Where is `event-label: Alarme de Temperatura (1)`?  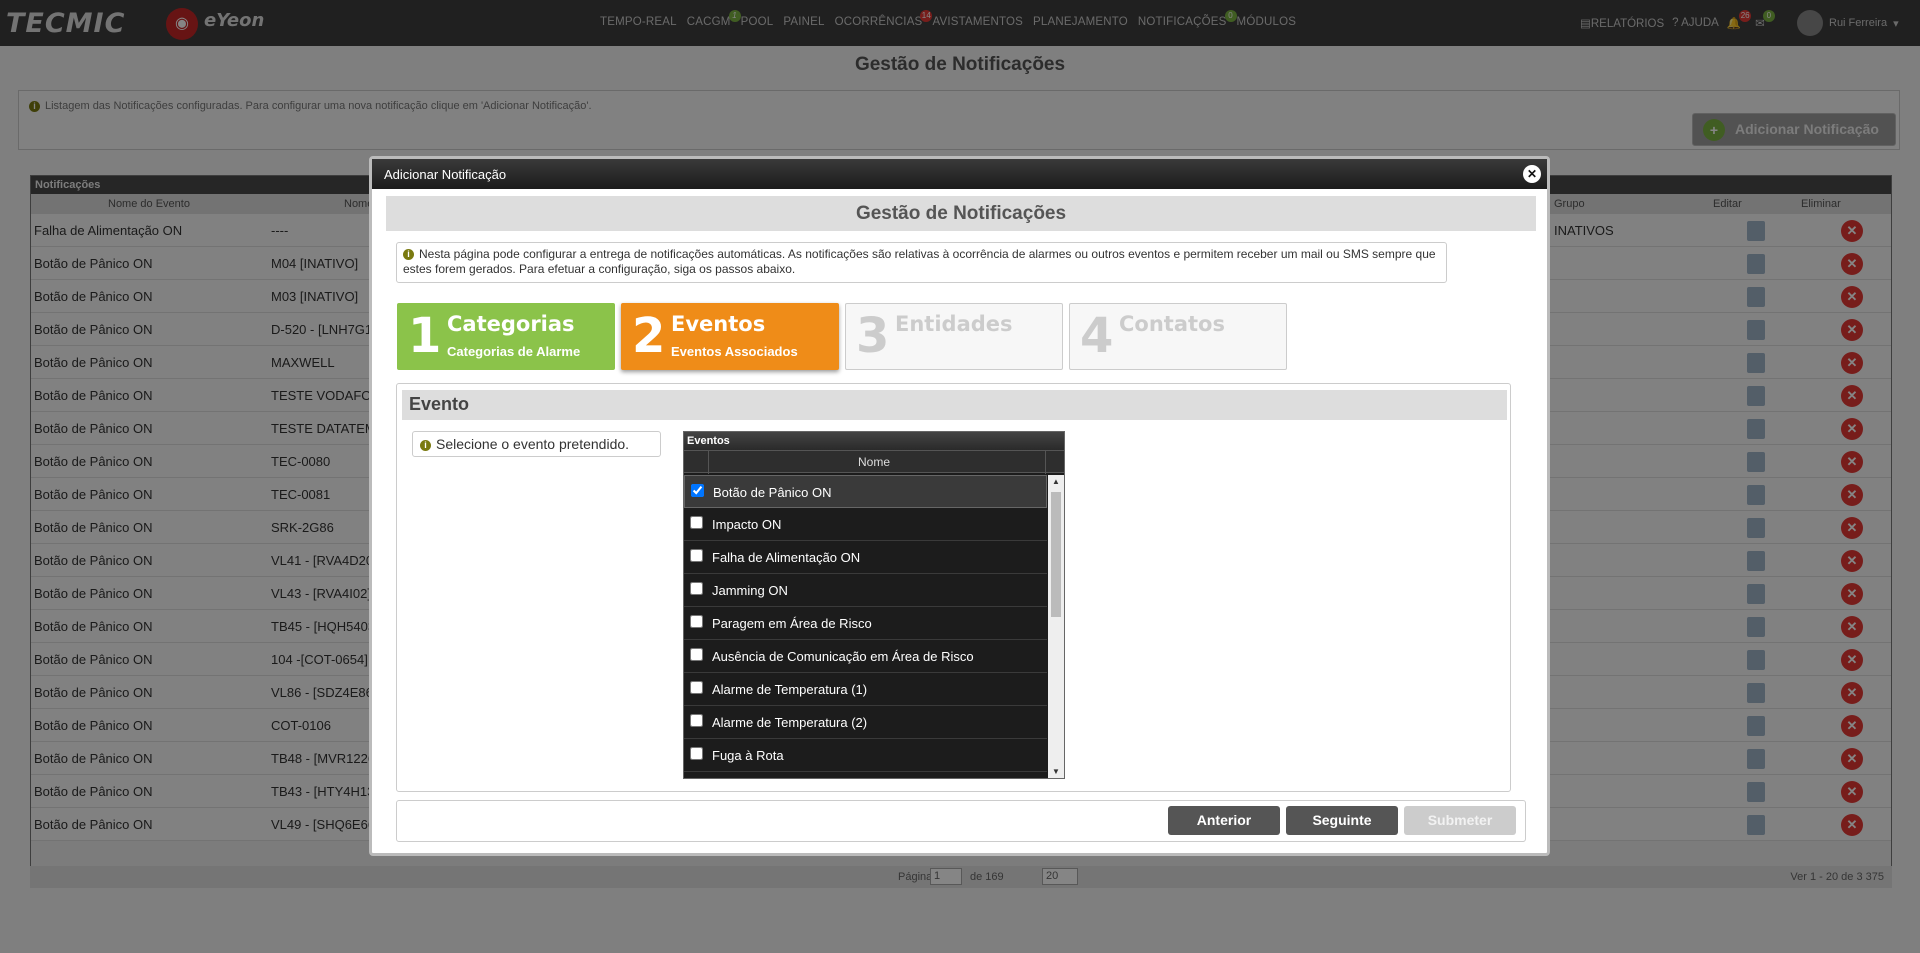 event-label: Alarme de Temperatura (1) is located at coordinates (790, 689).